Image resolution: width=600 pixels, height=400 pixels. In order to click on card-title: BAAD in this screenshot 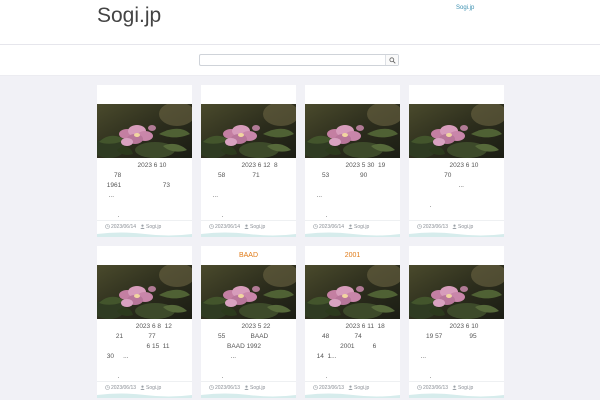, I will do `click(248, 255)`.